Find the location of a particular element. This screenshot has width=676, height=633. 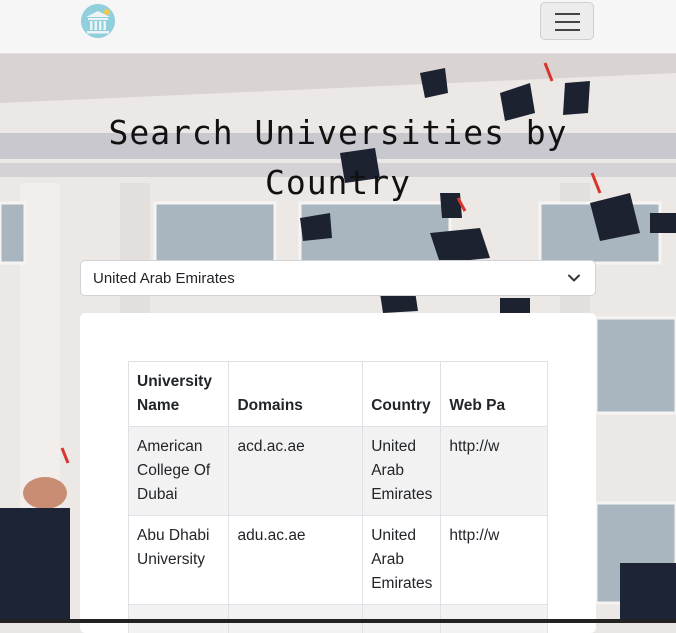

table-header-row: University Name Domains Country Web Pa is located at coordinates (338, 394).